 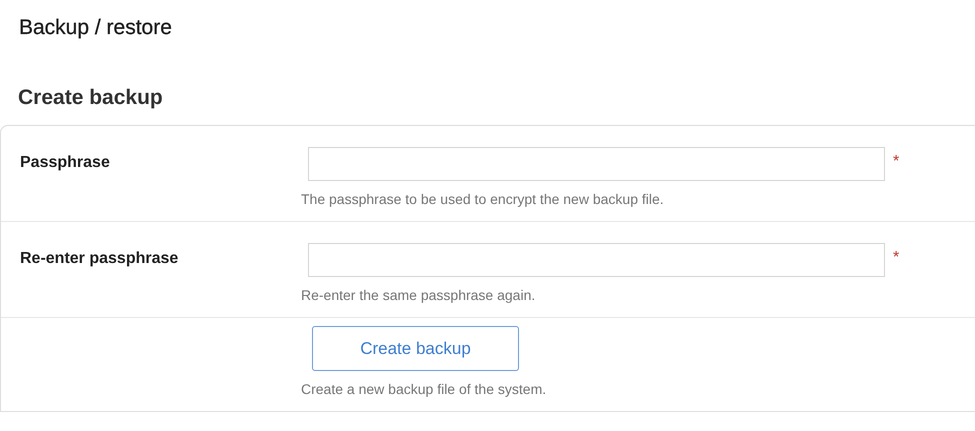 What do you see at coordinates (65, 163) in the screenshot?
I see `field-label: Passphrase` at bounding box center [65, 163].